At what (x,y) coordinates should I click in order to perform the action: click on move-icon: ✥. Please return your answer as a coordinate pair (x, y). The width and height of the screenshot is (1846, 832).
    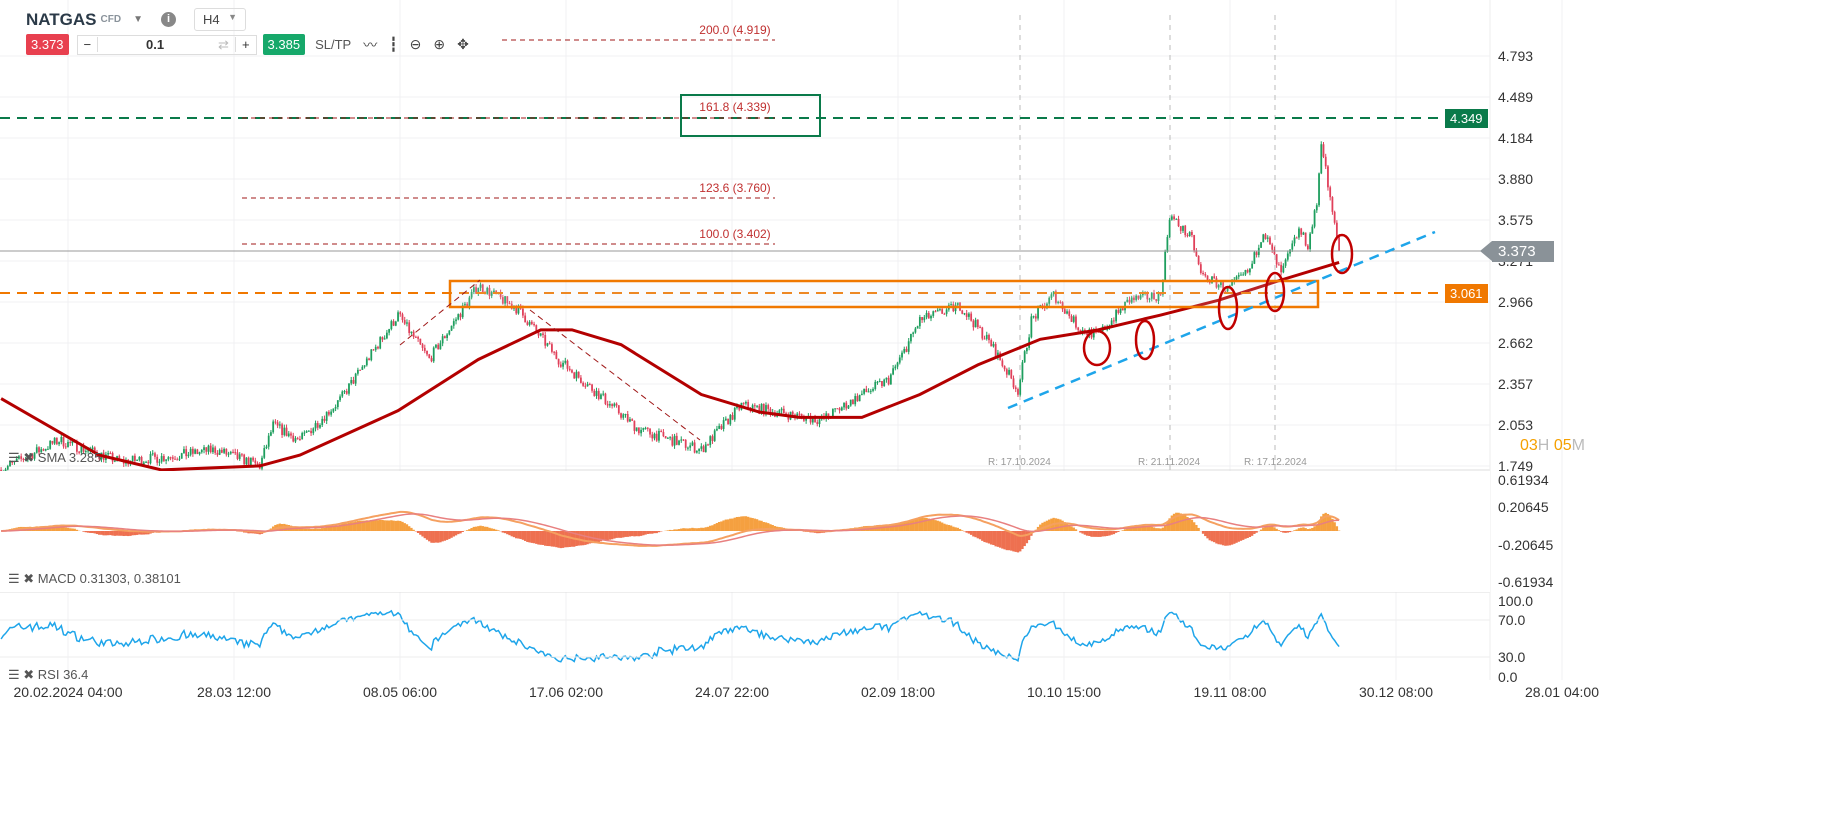
    Looking at the image, I should click on (463, 44).